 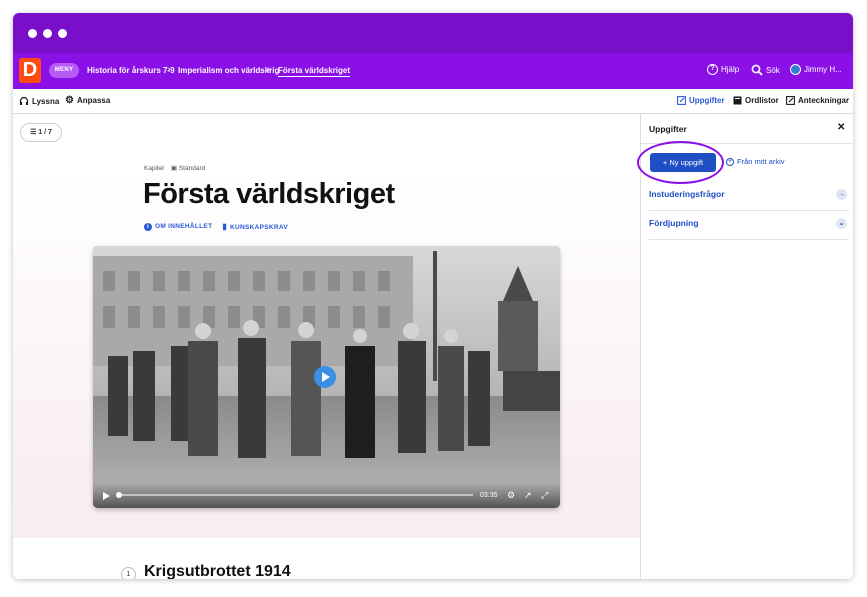 What do you see at coordinates (24, 100) in the screenshot?
I see `headphones-icon` at bounding box center [24, 100].